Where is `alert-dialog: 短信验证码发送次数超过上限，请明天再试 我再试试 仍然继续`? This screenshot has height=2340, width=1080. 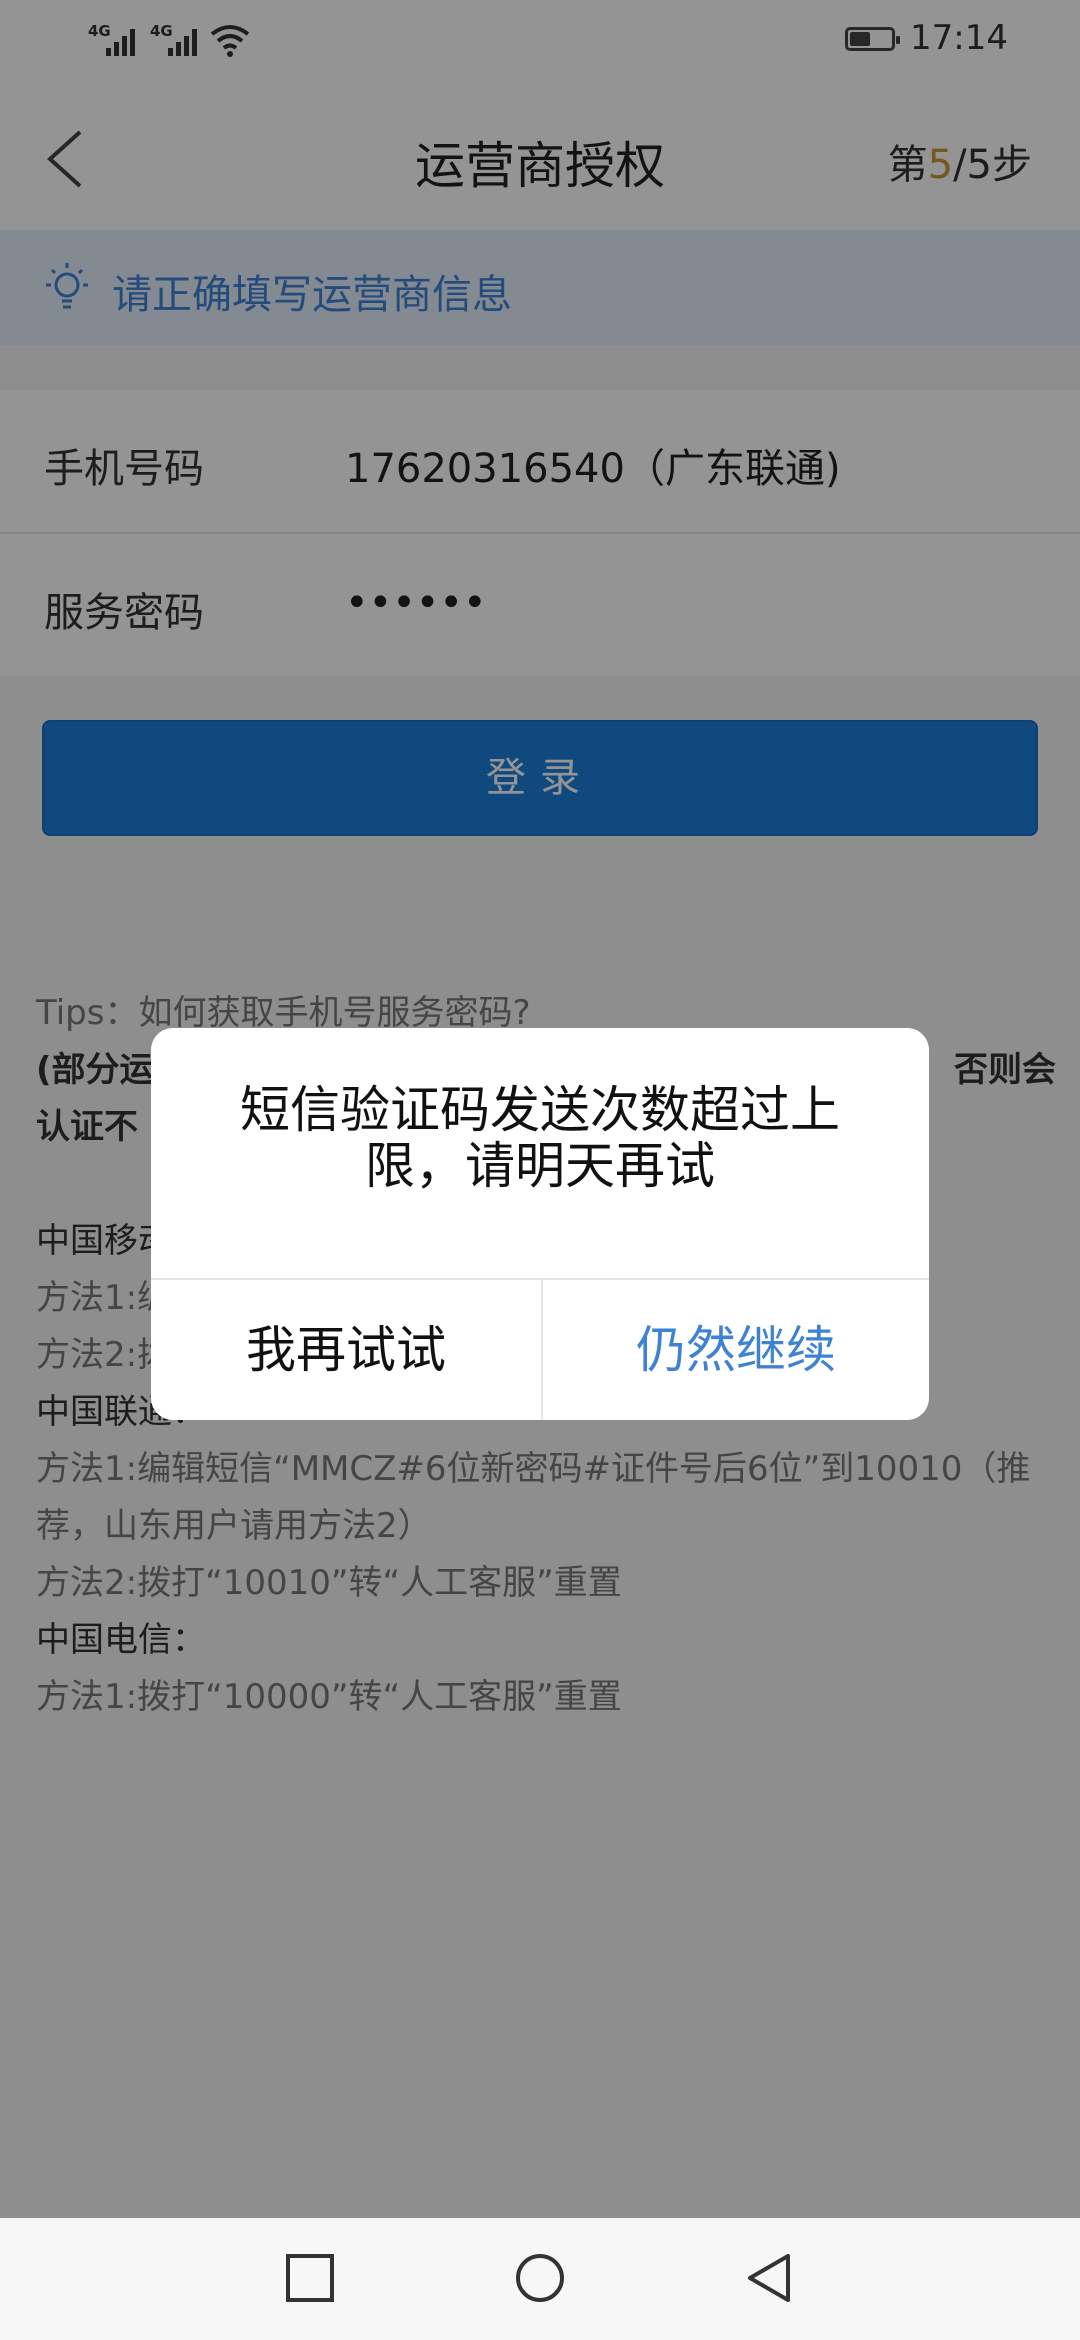 alert-dialog: 短信验证码发送次数超过上限，请明天再试 我再试试 仍然继续 is located at coordinates (540, 1224).